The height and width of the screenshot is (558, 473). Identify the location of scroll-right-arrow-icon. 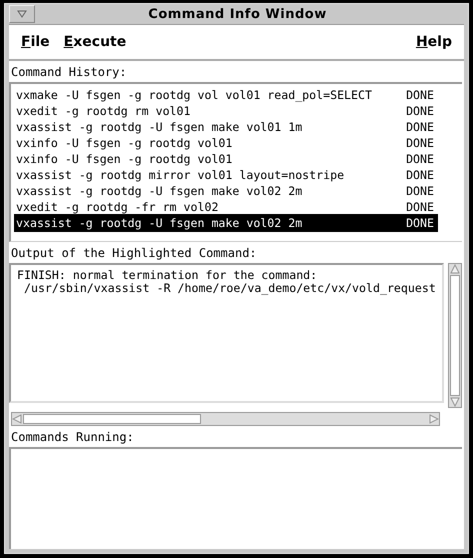
(434, 419).